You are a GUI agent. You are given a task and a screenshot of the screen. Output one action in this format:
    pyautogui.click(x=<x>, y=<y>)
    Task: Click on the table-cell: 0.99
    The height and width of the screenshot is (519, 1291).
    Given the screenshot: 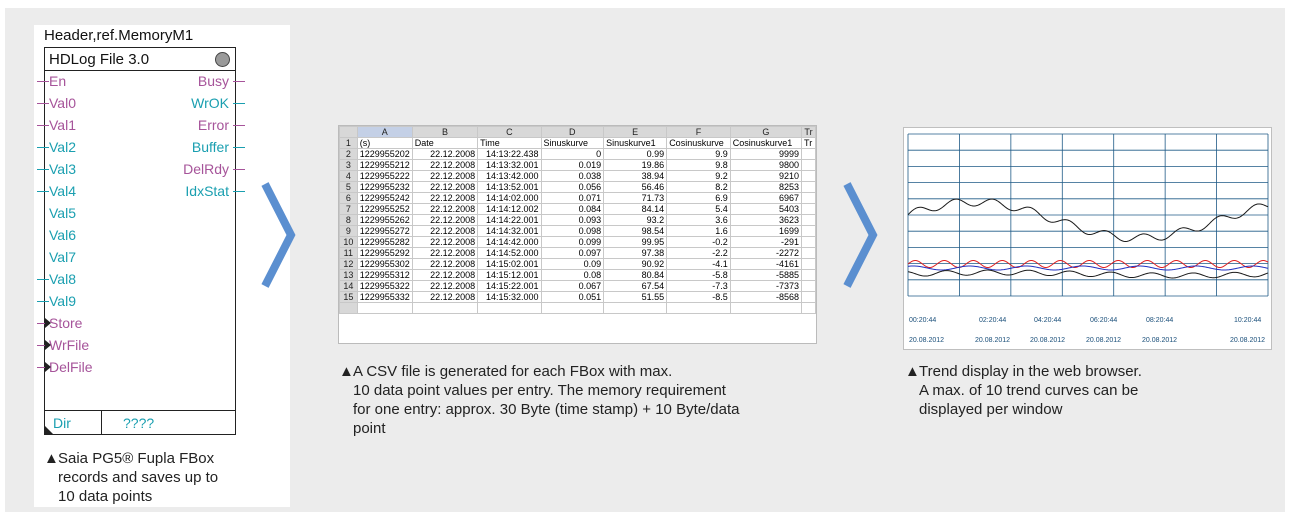 What is the action you would take?
    pyautogui.click(x=635, y=154)
    